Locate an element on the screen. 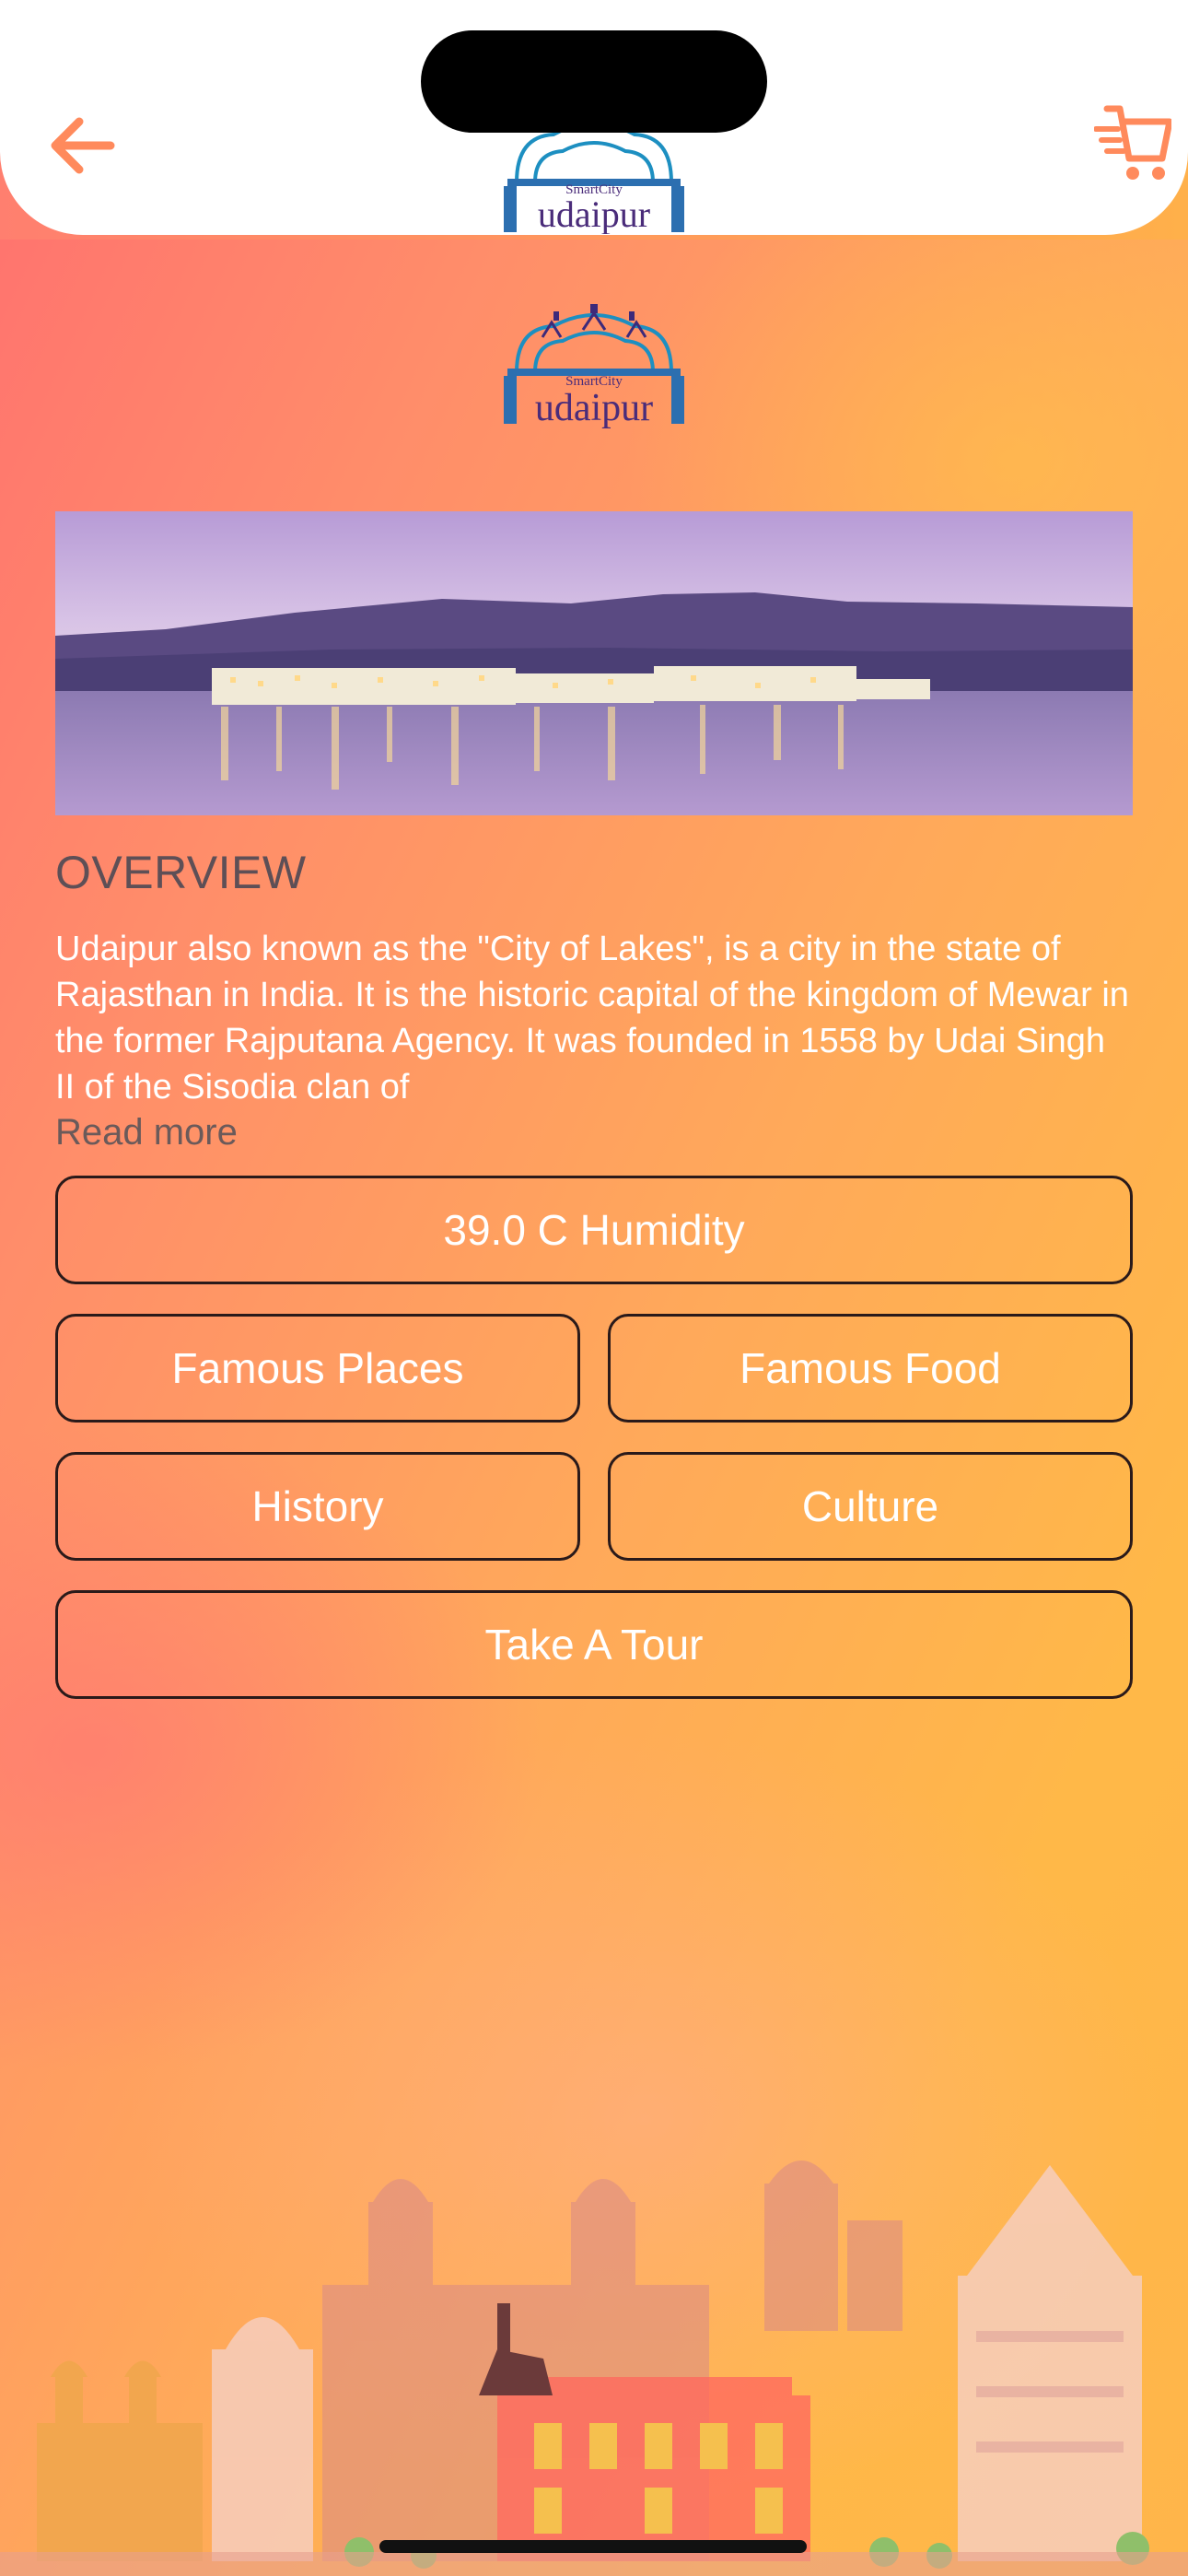 Image resolution: width=1188 pixels, height=2576 pixels. shopping-cart-icon is located at coordinates (1133, 142).